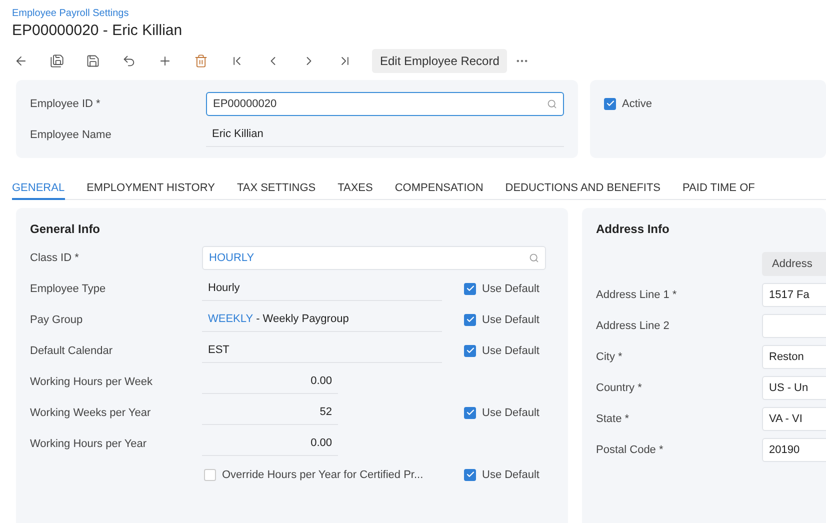 The width and height of the screenshot is (826, 523). I want to click on input-field, so click(794, 326).